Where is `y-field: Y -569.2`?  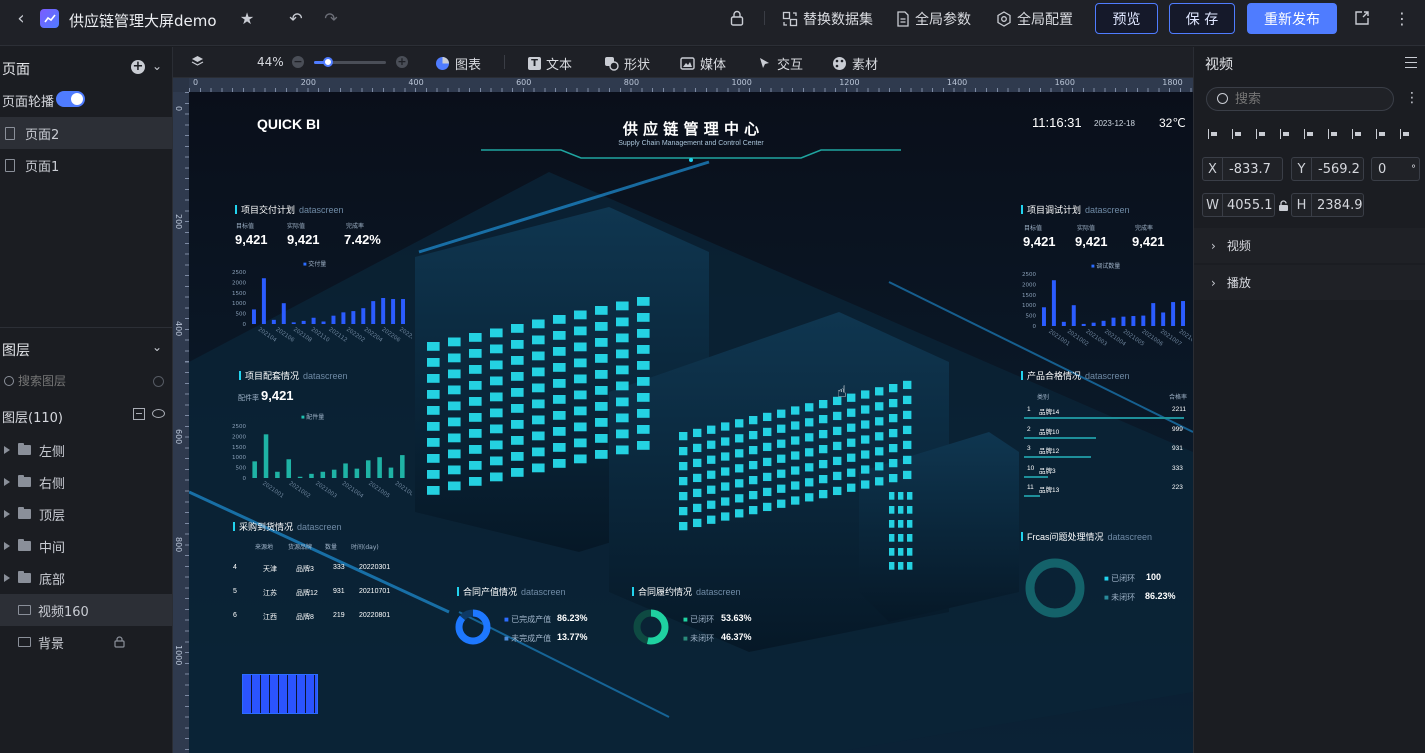 y-field: Y -569.2 is located at coordinates (1327, 169).